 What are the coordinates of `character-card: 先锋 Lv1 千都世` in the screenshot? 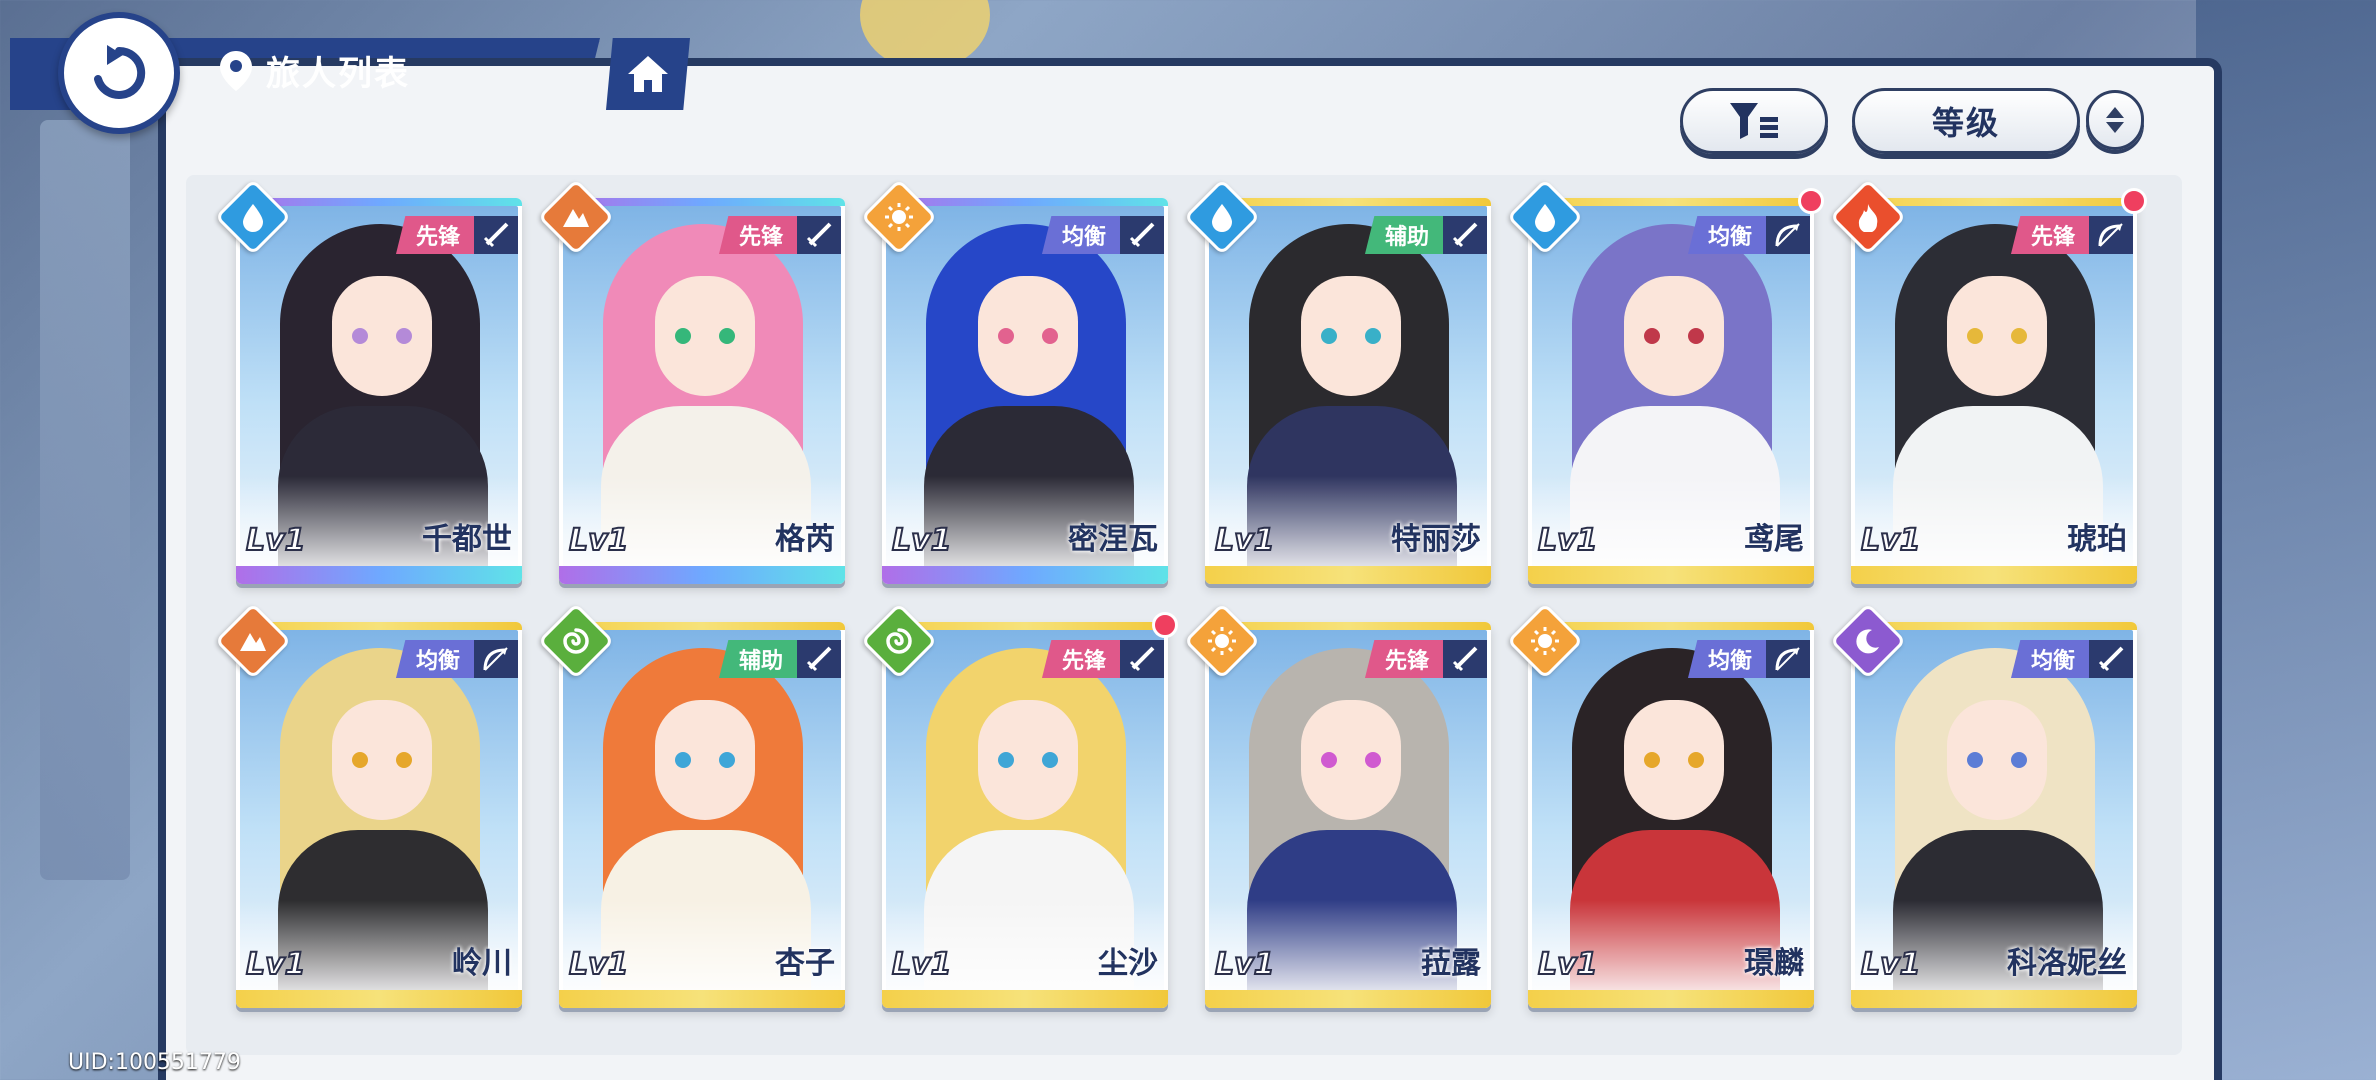 It's located at (368, 381).